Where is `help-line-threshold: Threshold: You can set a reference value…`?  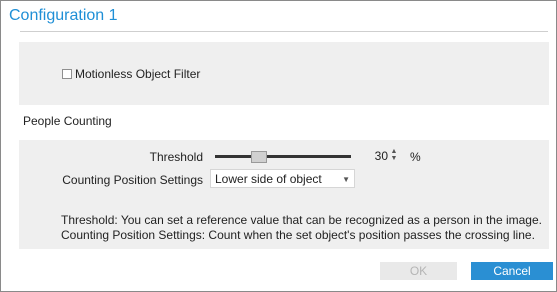
help-line-threshold: Threshold: You can set a reference value… is located at coordinates (301, 220).